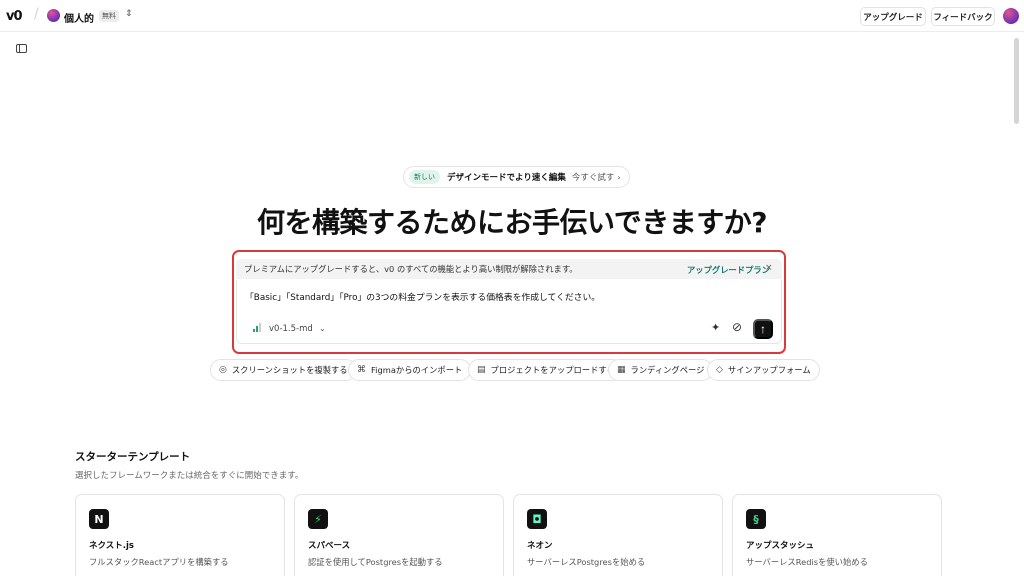  Describe the element at coordinates (291, 329) in the screenshot. I see `model-selector: v0-1.5-md` at that location.